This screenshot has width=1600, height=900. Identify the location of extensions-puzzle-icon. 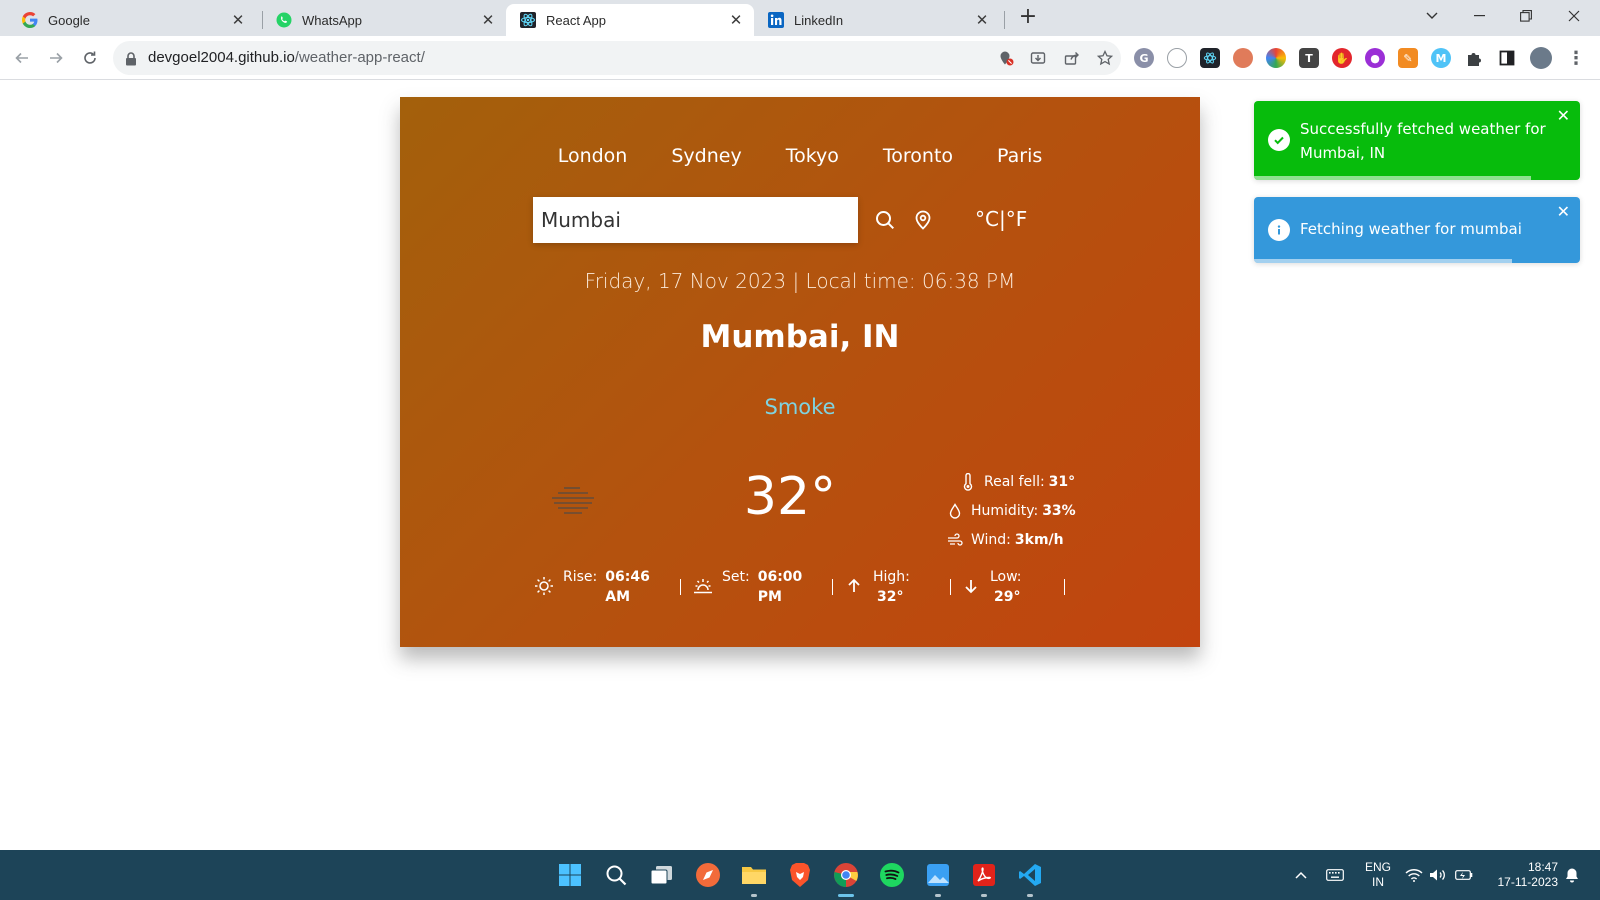
(1474, 58).